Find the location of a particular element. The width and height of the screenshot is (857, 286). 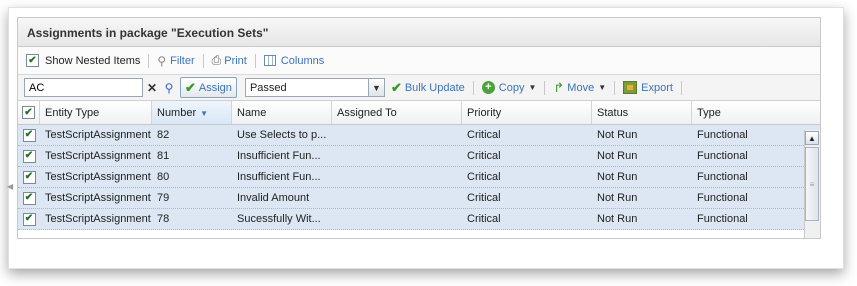

filter-label: Filter is located at coordinates (182, 60).